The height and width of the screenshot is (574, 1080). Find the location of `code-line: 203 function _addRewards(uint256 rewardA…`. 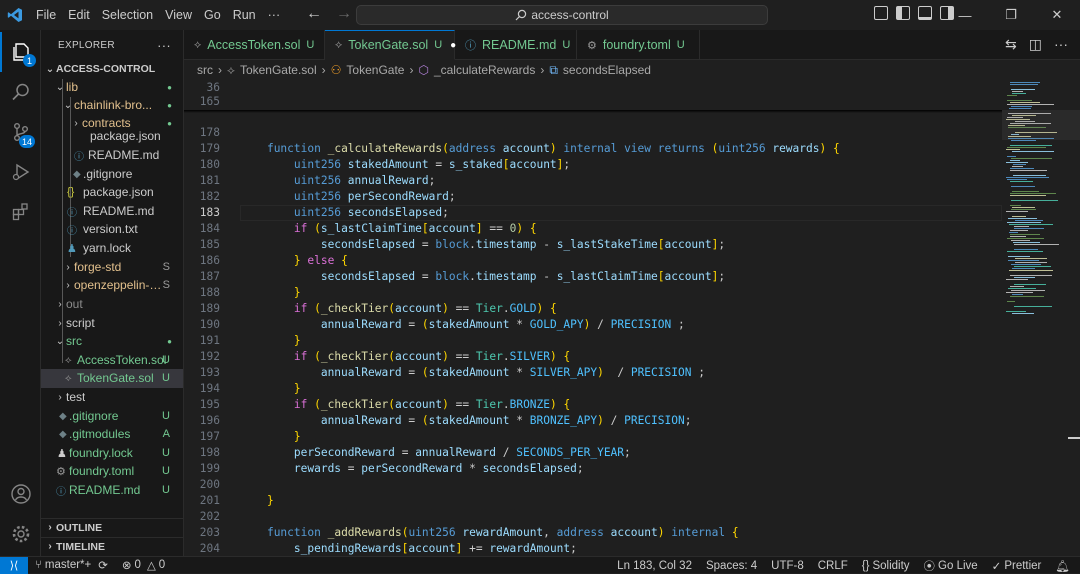

code-line: 203 function _addRewards(uint256 rewardA… is located at coordinates (593, 533).